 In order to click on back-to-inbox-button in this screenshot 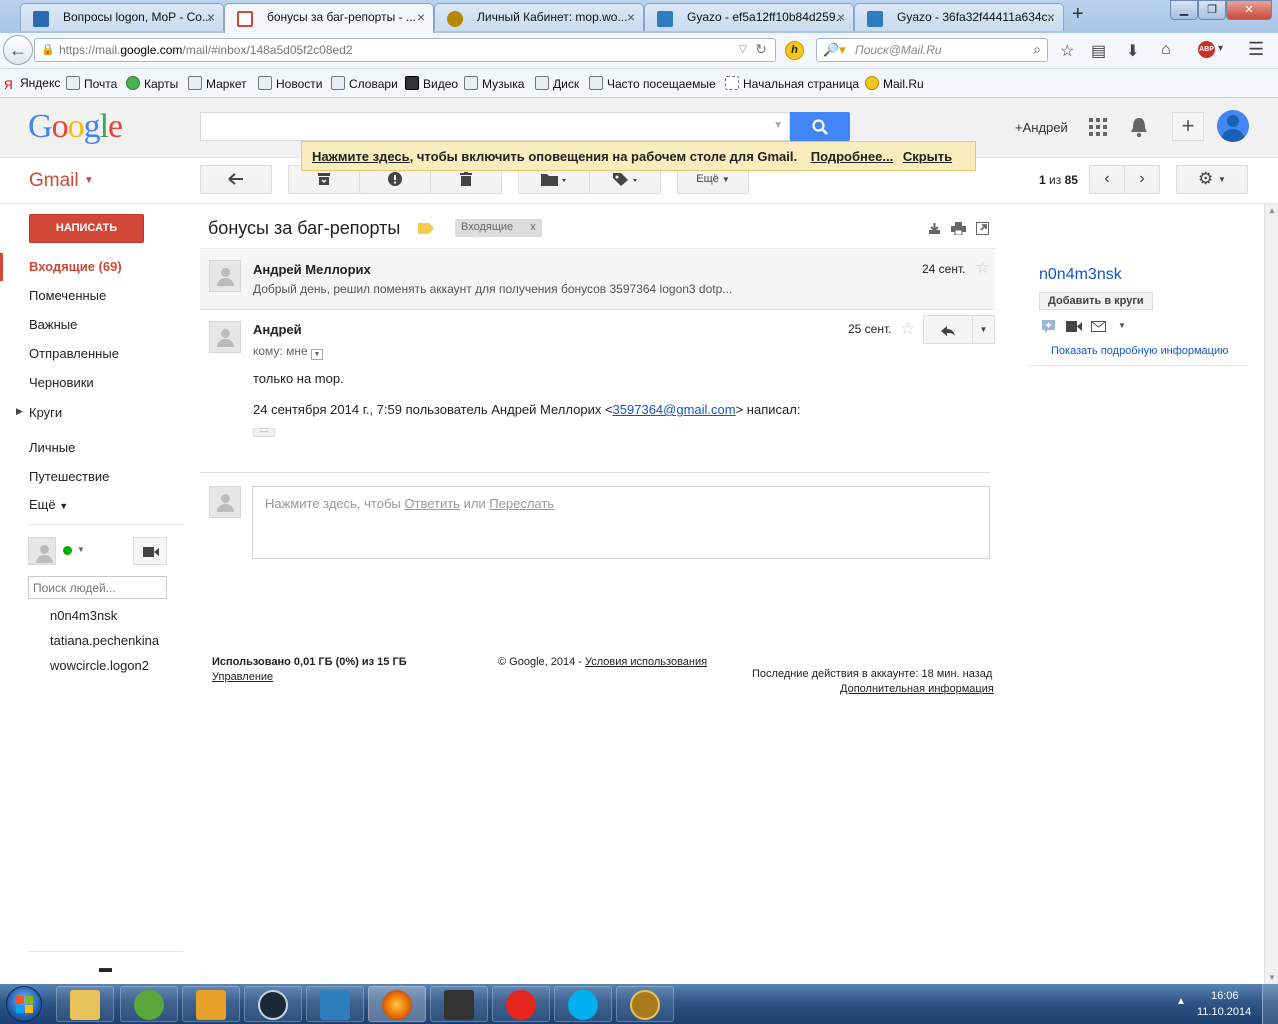, I will do `click(236, 179)`.